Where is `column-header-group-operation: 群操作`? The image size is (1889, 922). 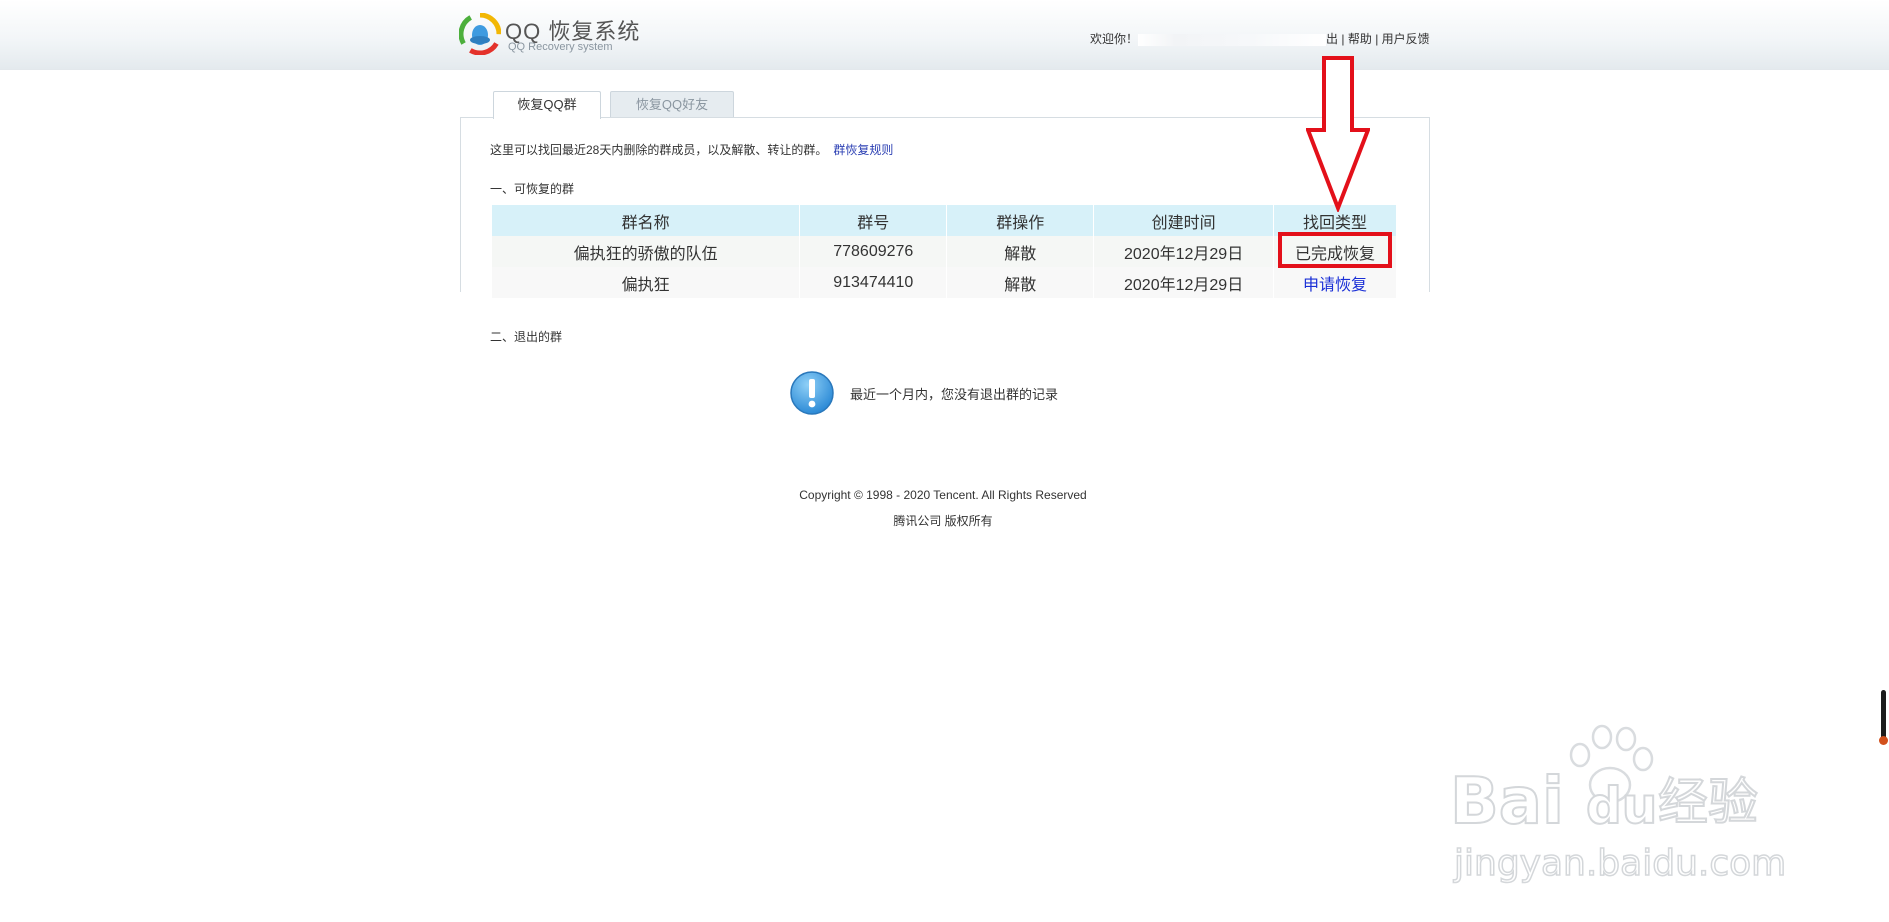 column-header-group-operation: 群操作 is located at coordinates (1020, 220).